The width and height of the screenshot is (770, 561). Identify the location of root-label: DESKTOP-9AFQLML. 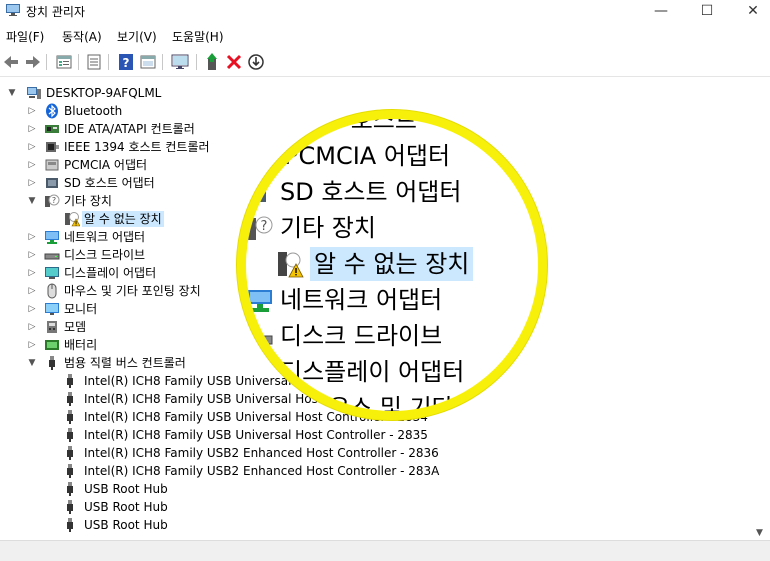
(104, 93).